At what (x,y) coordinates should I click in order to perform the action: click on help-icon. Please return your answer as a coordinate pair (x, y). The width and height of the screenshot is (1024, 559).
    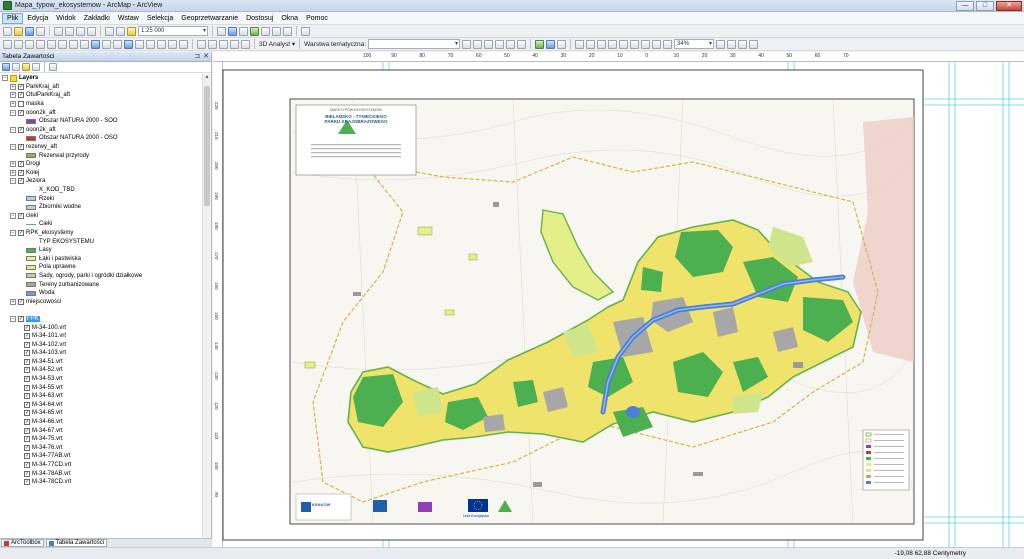
    Looking at the image, I should click on (305, 31).